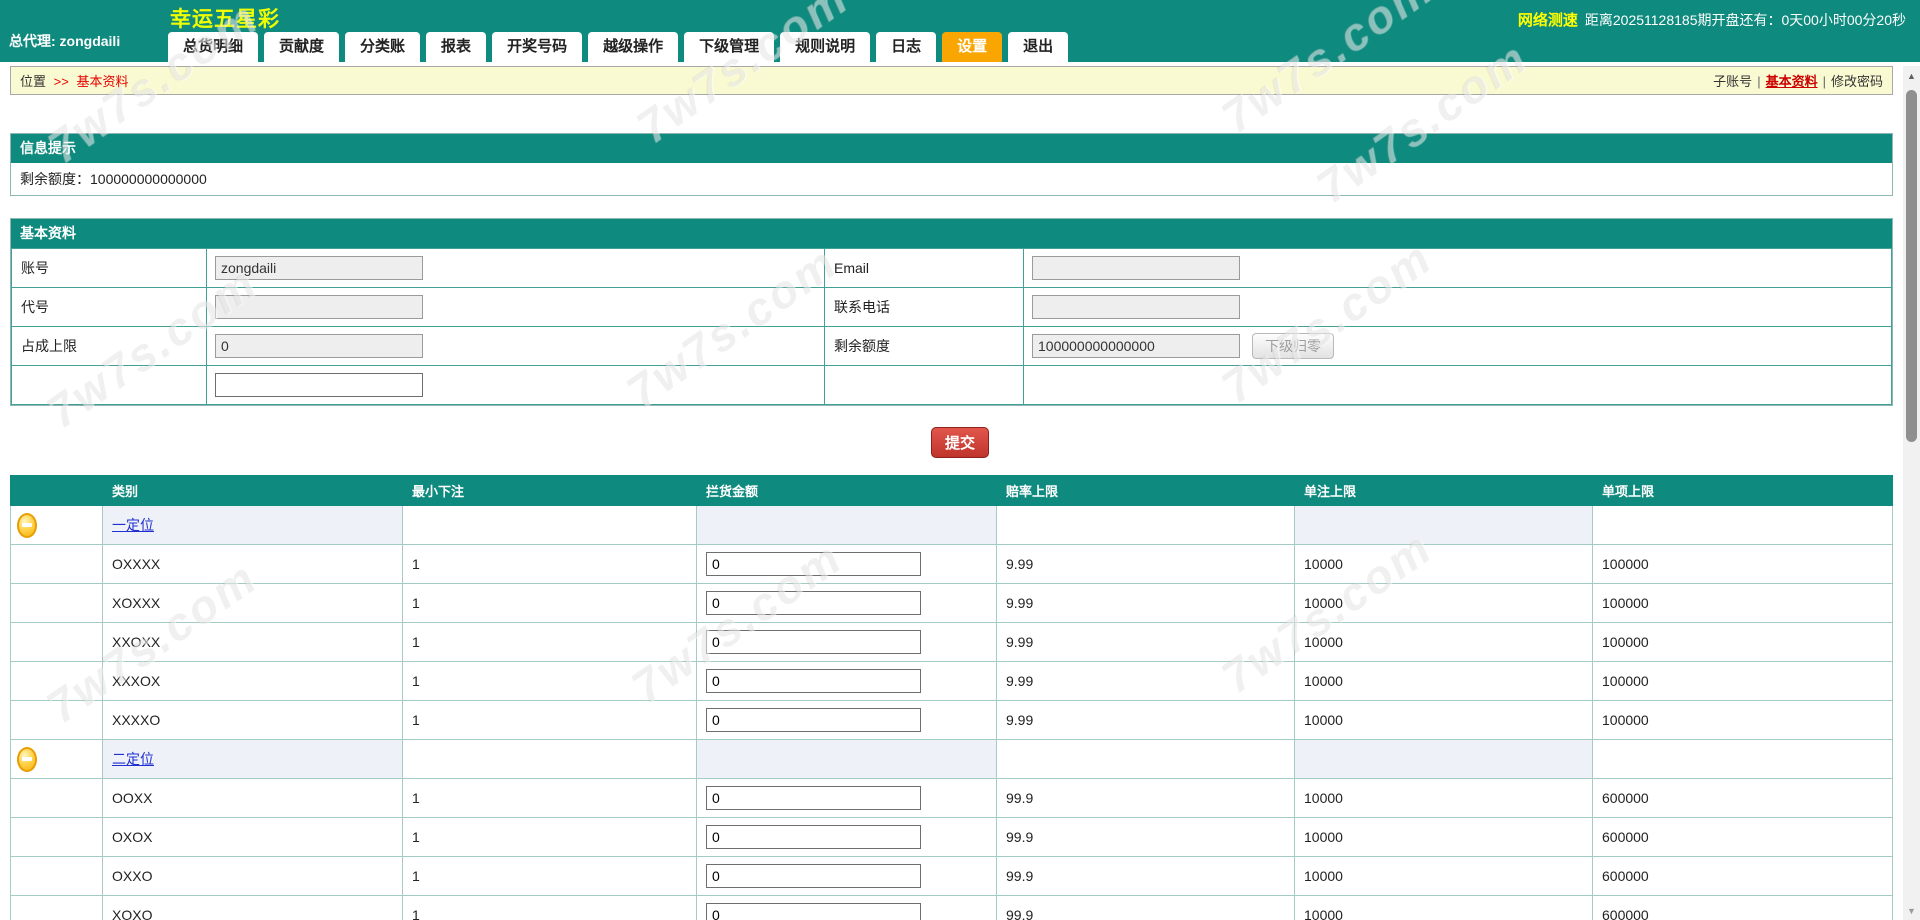  What do you see at coordinates (1457, 385) in the screenshot?
I see `empty-cell` at bounding box center [1457, 385].